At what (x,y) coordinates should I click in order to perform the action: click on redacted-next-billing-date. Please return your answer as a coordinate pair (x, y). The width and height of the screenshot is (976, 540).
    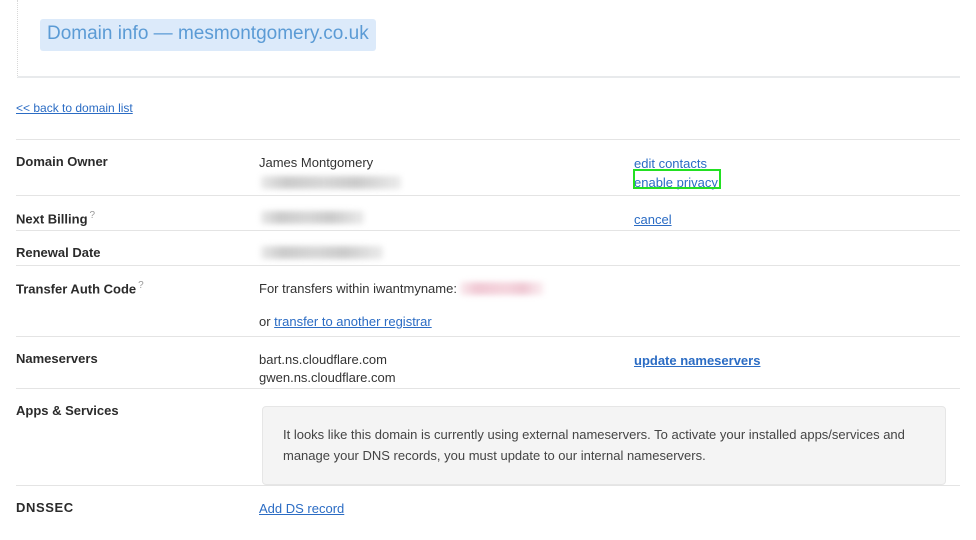
    Looking at the image, I should click on (312, 217).